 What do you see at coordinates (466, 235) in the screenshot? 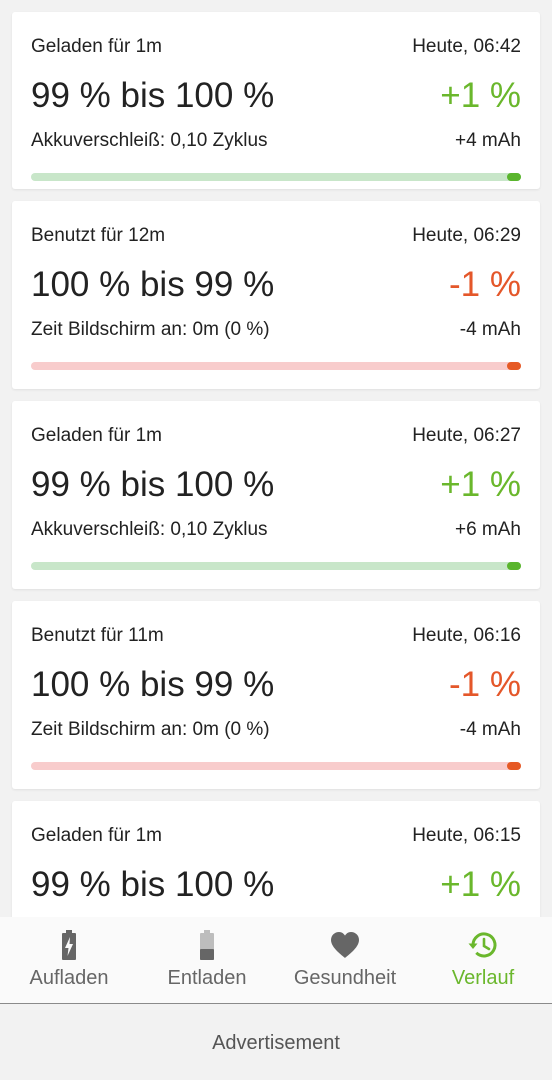
I see `entry-time: Heute, 06:29` at bounding box center [466, 235].